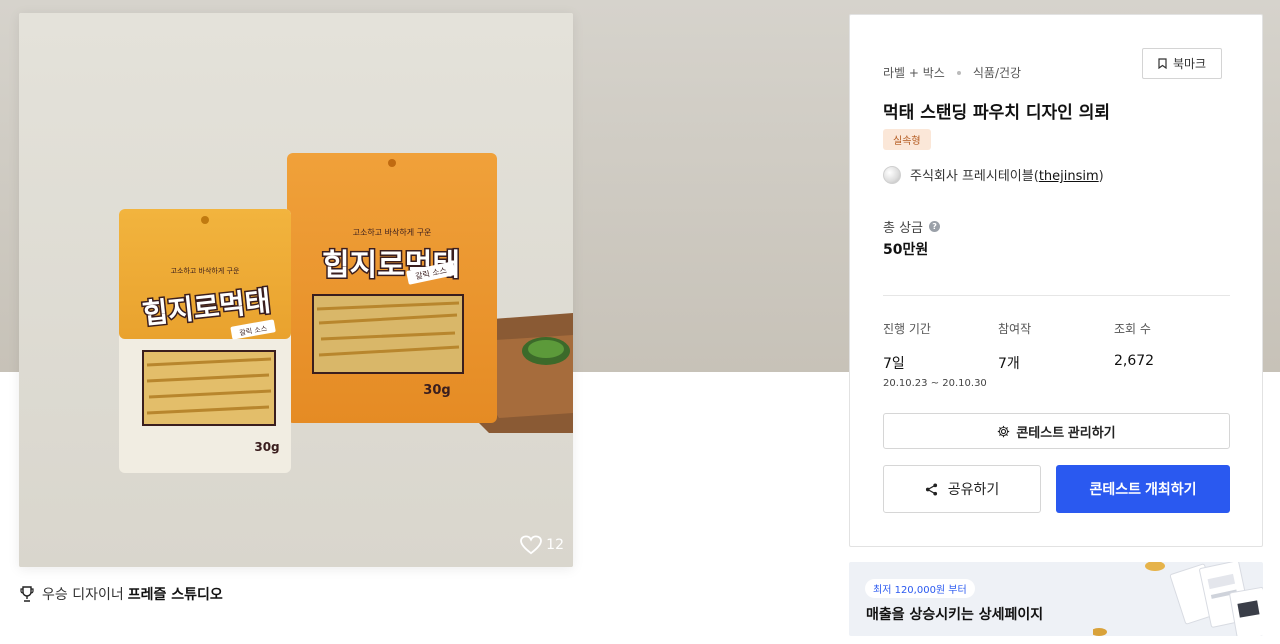  I want to click on help-icon: ?, so click(935, 226).